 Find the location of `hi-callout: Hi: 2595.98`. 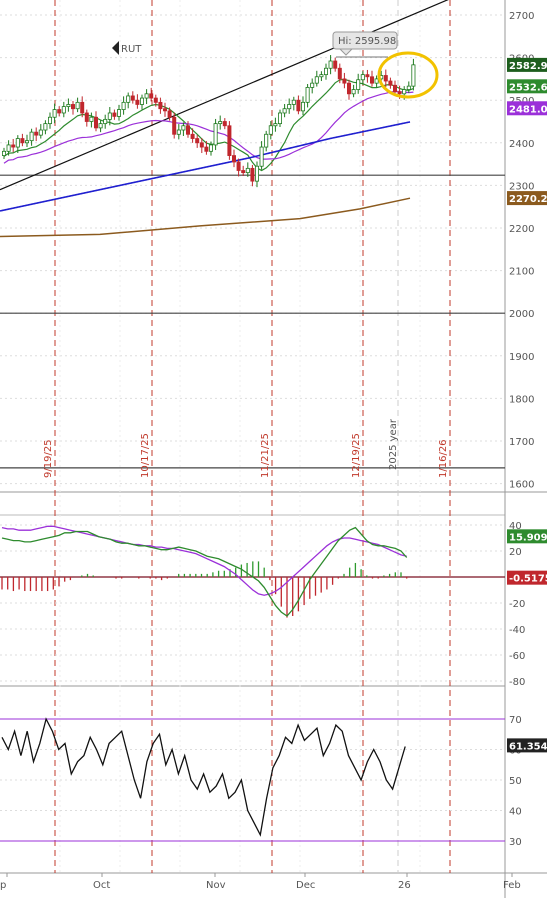

hi-callout: Hi: 2595.98 is located at coordinates (365, 44).